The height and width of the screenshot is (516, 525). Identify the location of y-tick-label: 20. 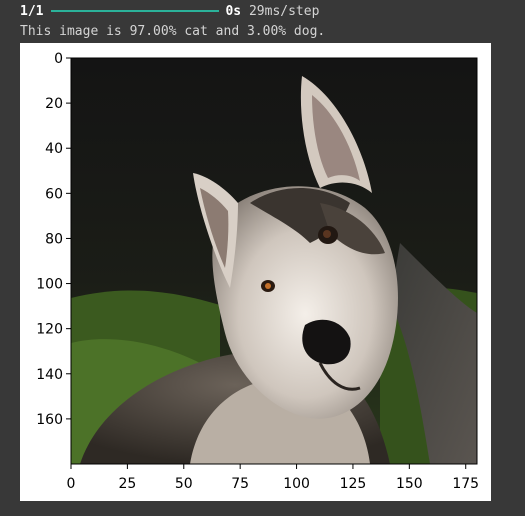
(54, 104).